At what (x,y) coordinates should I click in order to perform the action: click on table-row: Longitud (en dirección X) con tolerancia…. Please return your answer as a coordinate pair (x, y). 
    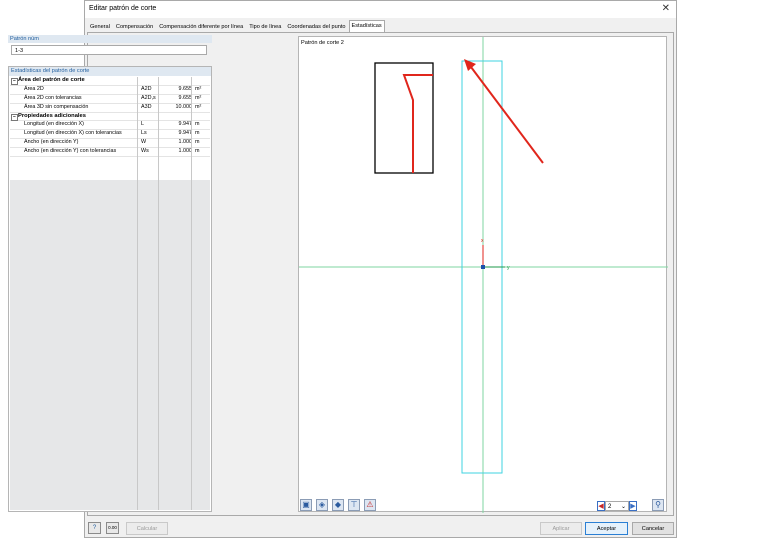
    Looking at the image, I should click on (110, 135).